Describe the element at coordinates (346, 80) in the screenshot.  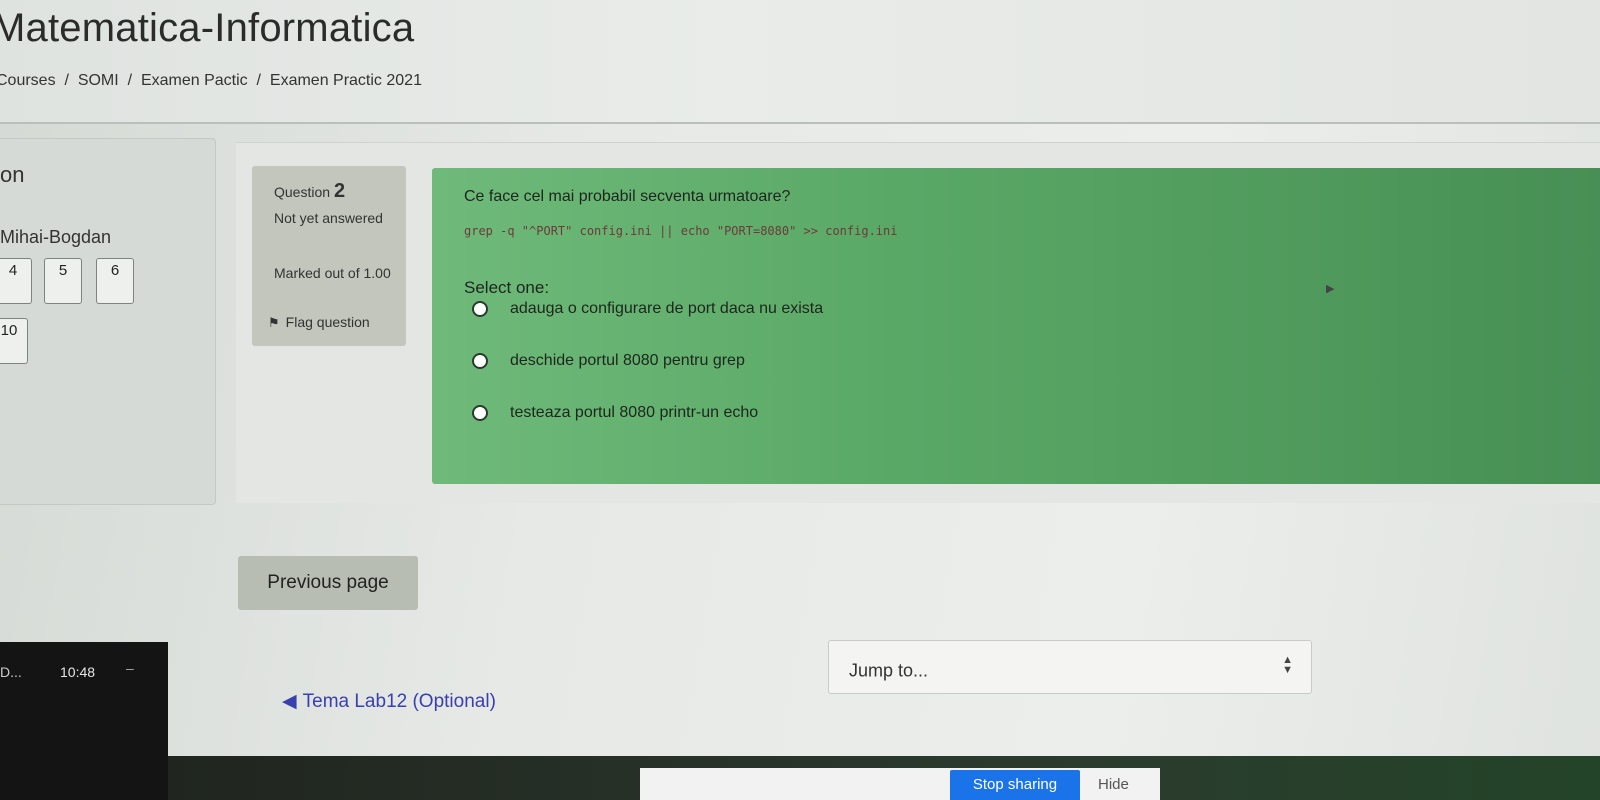
I see `breadcrumb-examen-practic-2021: Examen Practic 2021` at that location.